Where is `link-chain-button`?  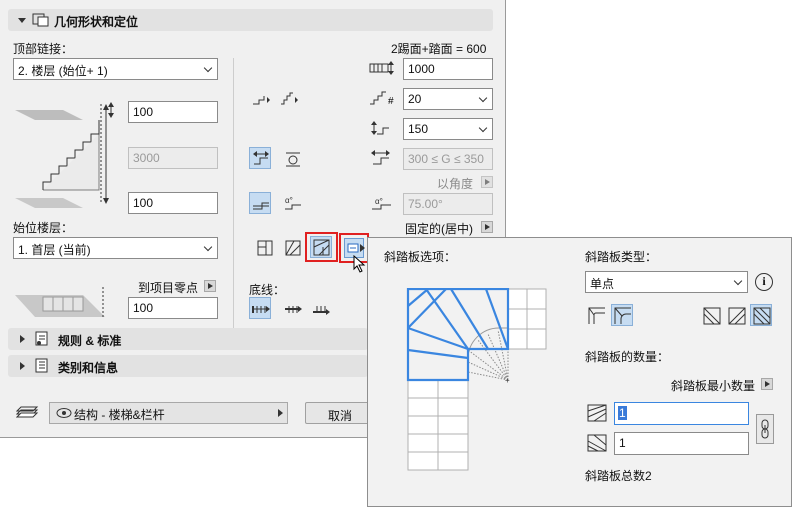
link-chain-button is located at coordinates (765, 429).